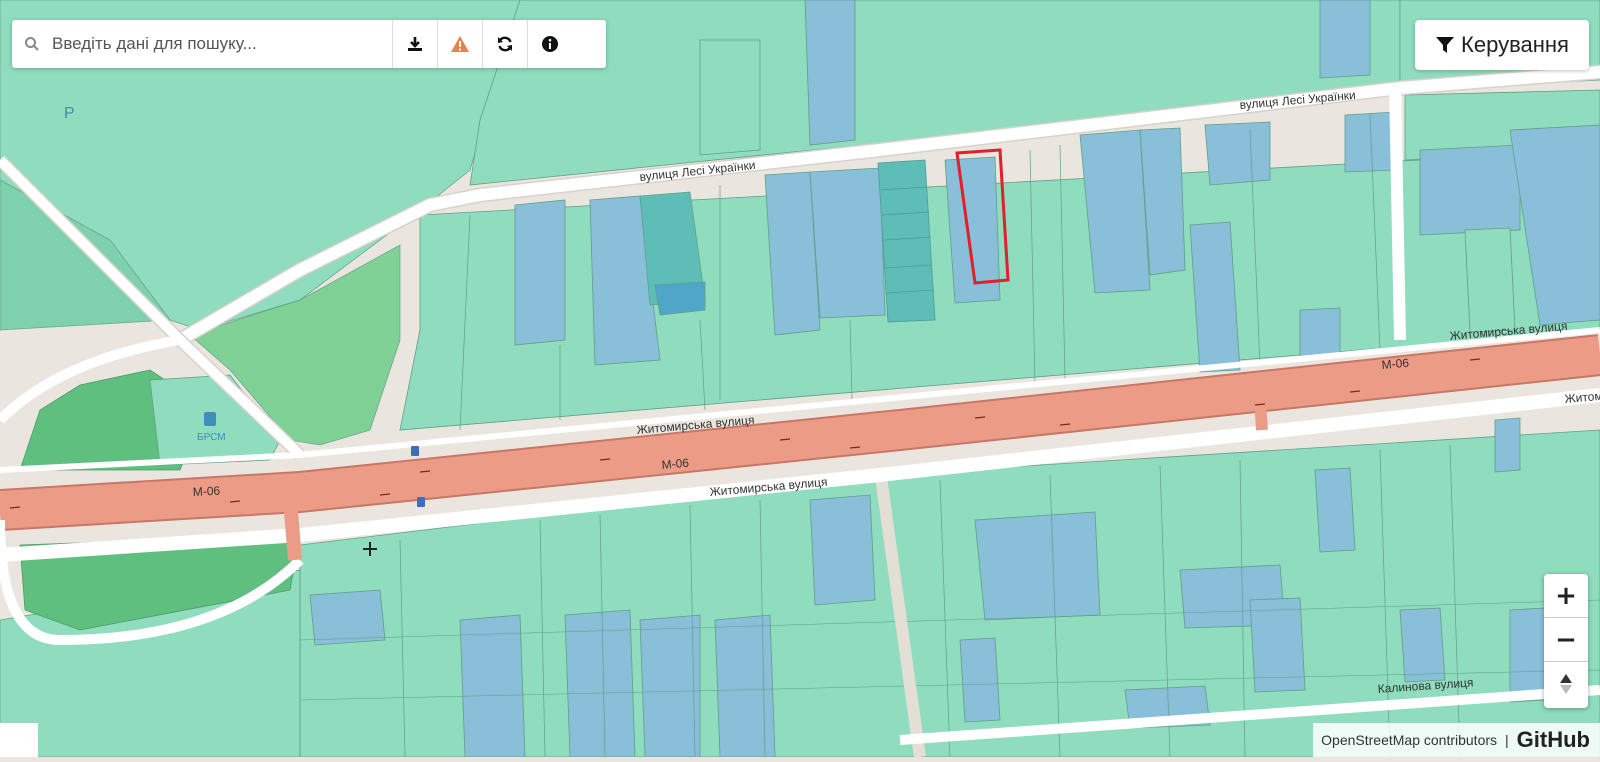 Image resolution: width=1600 pixels, height=762 pixels. I want to click on info-icon, so click(550, 44).